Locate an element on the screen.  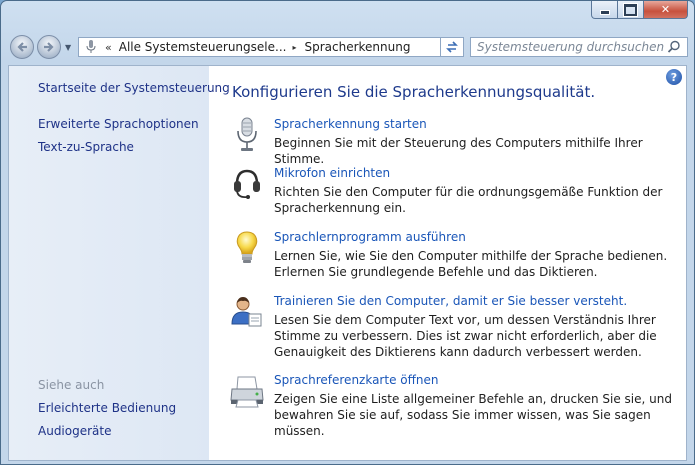
maximize-icon is located at coordinates (630, 9).